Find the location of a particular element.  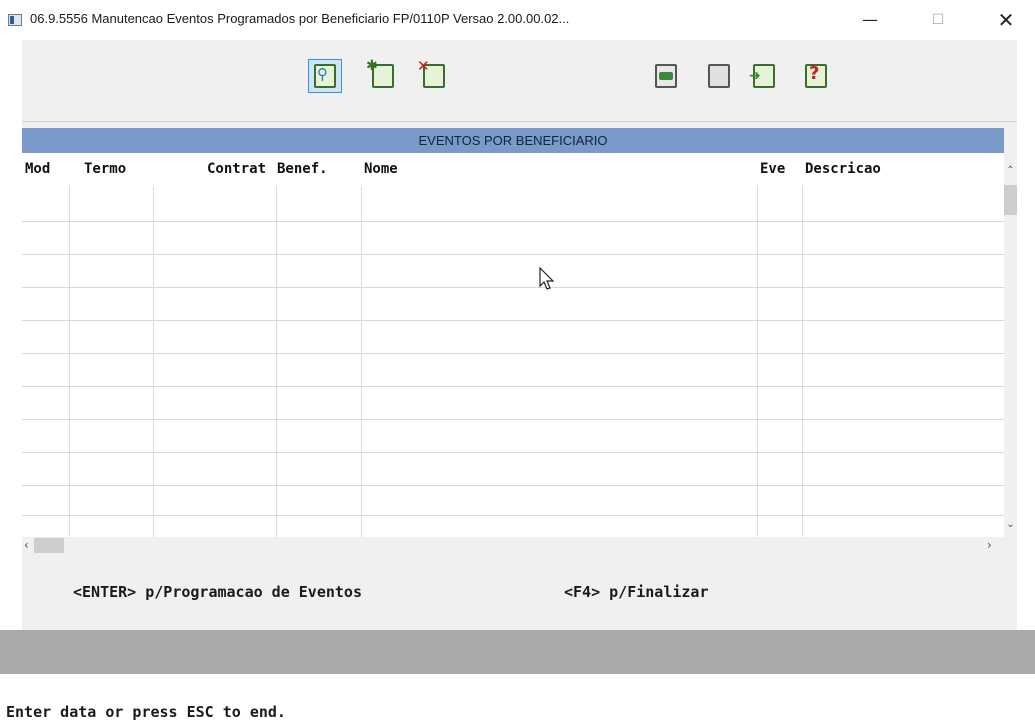

column-header-eve: Eve is located at coordinates (772, 169).